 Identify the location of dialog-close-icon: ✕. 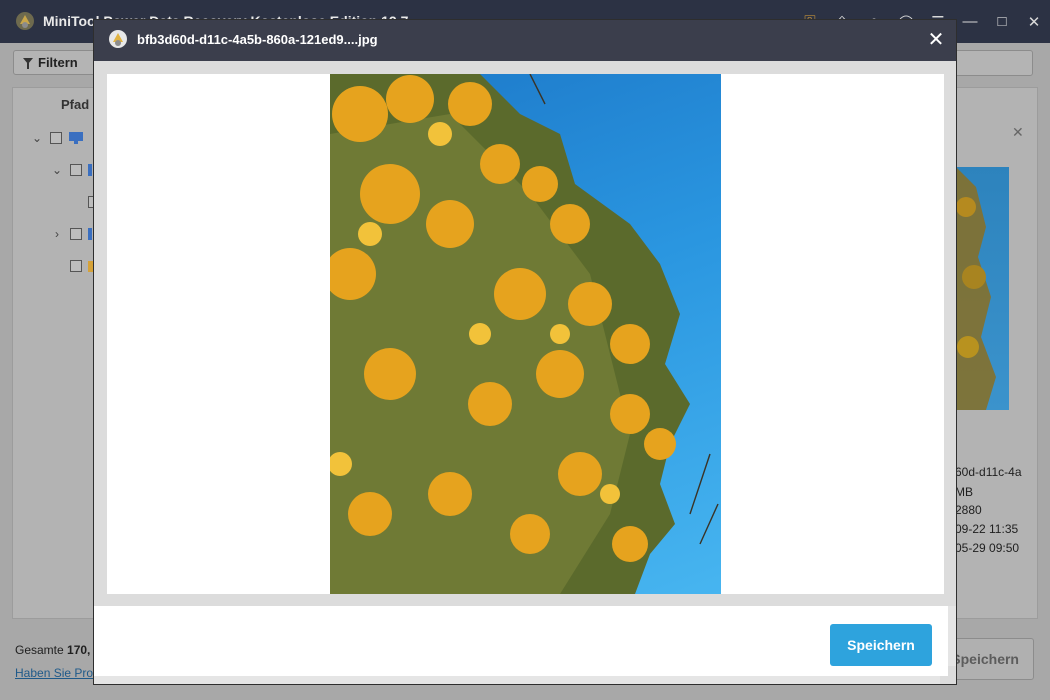
(936, 40).